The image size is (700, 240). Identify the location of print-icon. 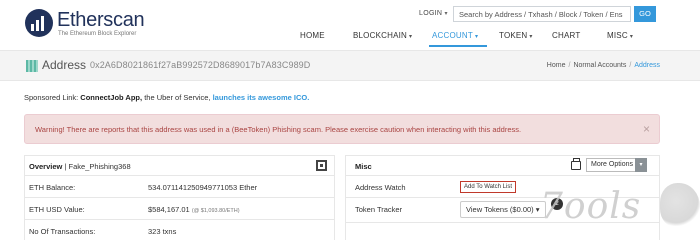
(576, 164).